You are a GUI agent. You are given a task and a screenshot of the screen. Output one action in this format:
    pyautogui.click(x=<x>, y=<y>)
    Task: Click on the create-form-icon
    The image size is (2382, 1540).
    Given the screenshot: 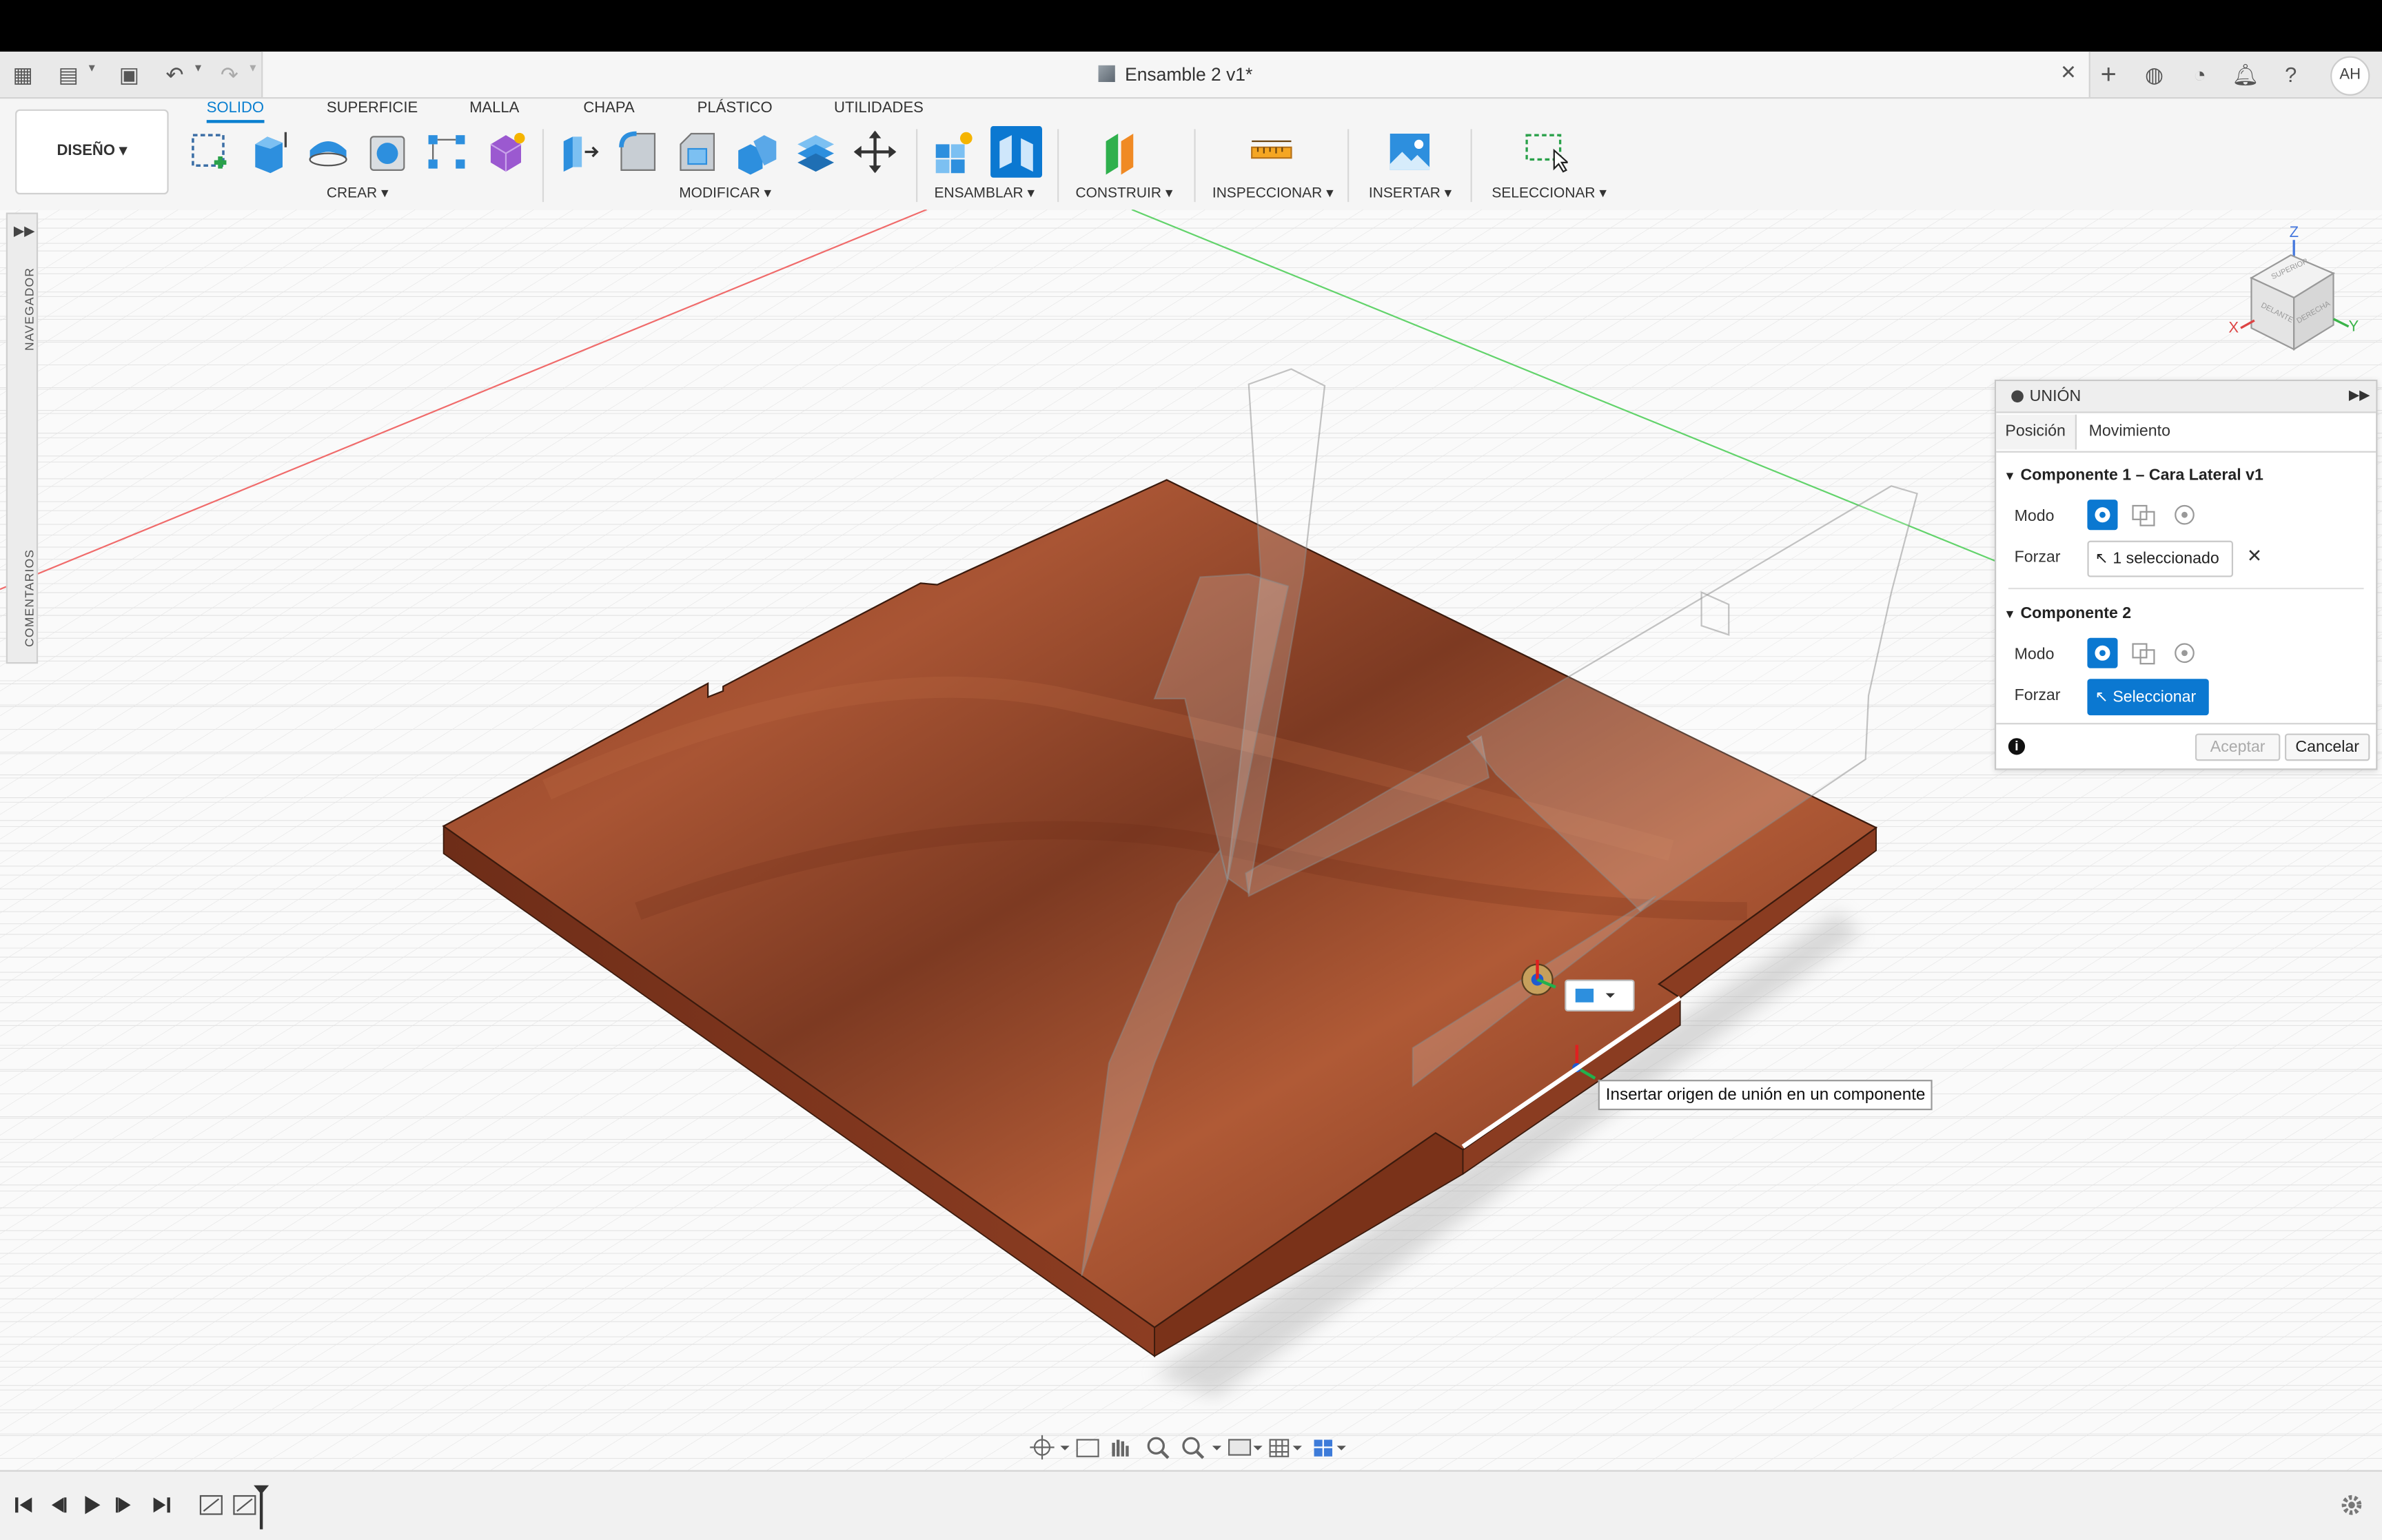 What is the action you would take?
    pyautogui.click(x=506, y=151)
    